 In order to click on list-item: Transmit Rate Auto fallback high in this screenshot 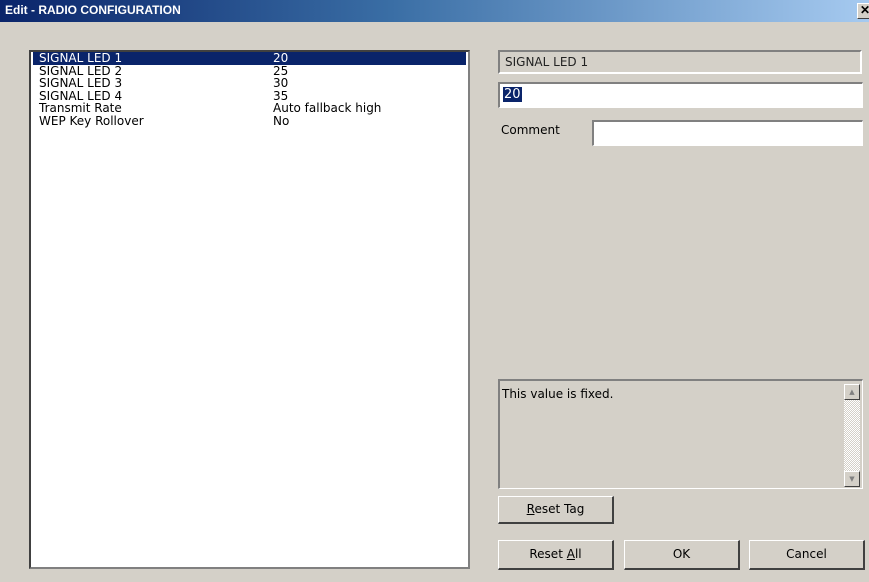, I will do `click(249, 108)`.